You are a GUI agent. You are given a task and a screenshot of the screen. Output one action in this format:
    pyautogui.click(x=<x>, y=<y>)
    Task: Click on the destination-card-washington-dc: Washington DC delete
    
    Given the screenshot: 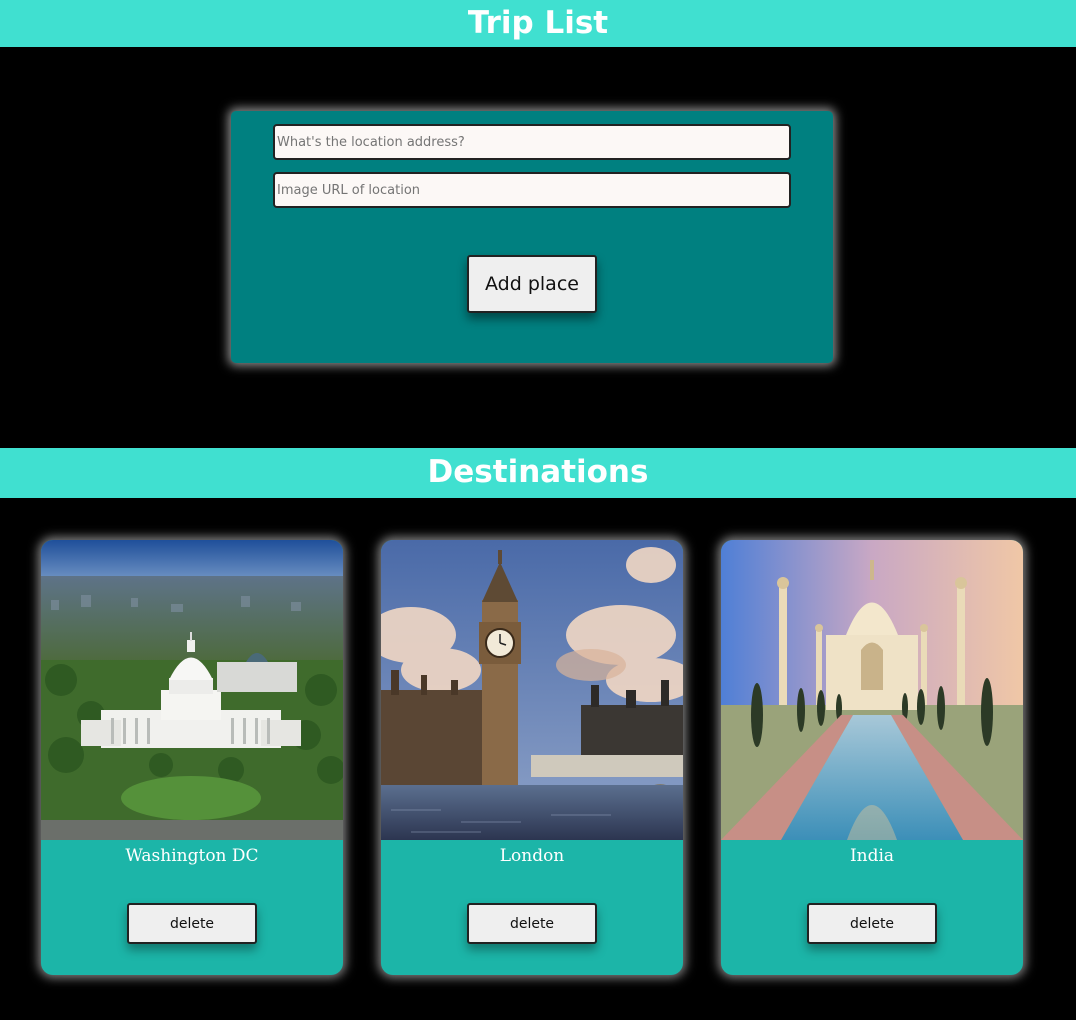 What is the action you would take?
    pyautogui.click(x=192, y=757)
    